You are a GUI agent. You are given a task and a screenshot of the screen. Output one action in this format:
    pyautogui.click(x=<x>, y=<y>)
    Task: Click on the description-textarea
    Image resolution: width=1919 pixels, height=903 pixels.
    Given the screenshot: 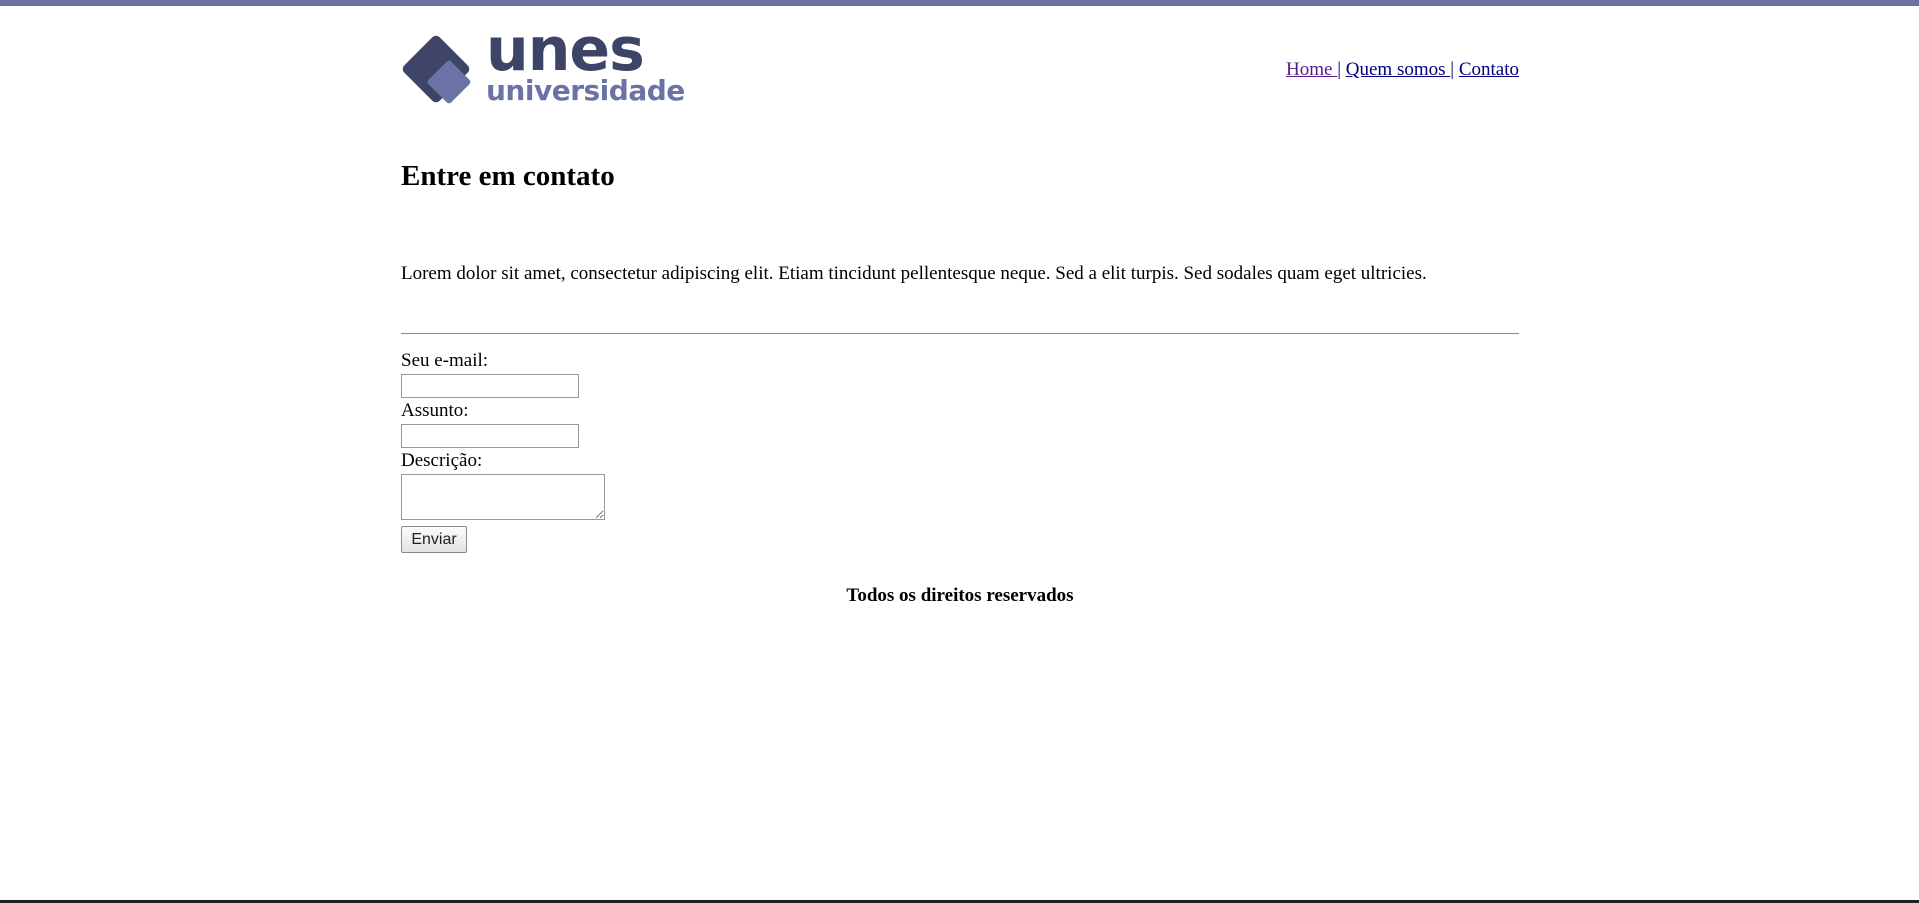 What is the action you would take?
    pyautogui.click(x=503, y=497)
    